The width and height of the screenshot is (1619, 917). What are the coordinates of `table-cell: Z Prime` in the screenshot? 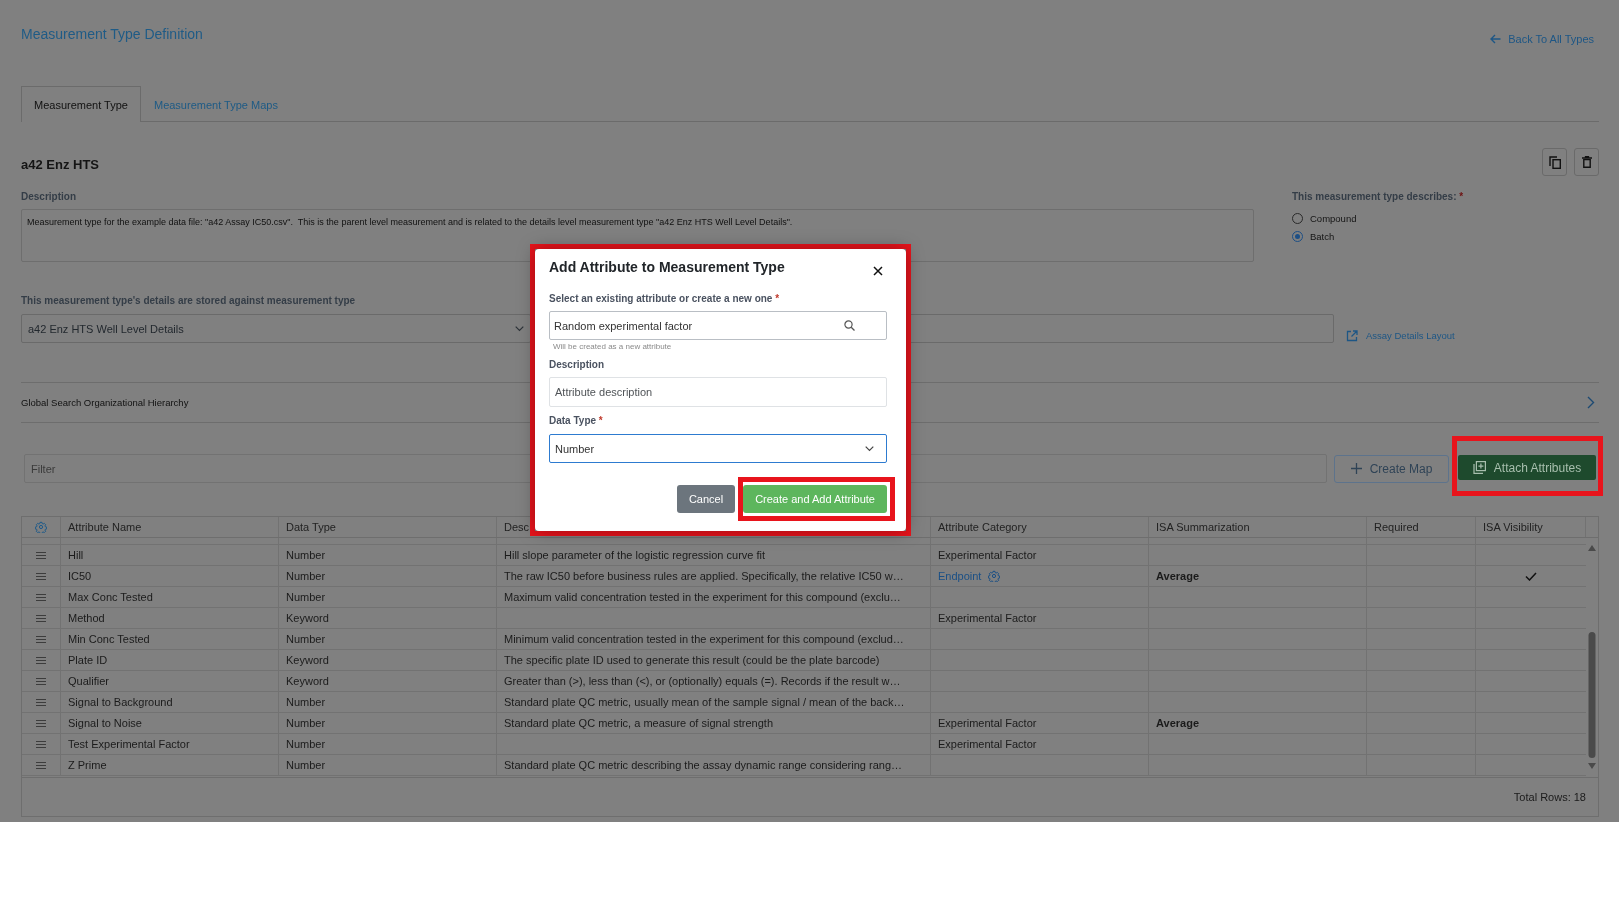 It's located at (170, 765).